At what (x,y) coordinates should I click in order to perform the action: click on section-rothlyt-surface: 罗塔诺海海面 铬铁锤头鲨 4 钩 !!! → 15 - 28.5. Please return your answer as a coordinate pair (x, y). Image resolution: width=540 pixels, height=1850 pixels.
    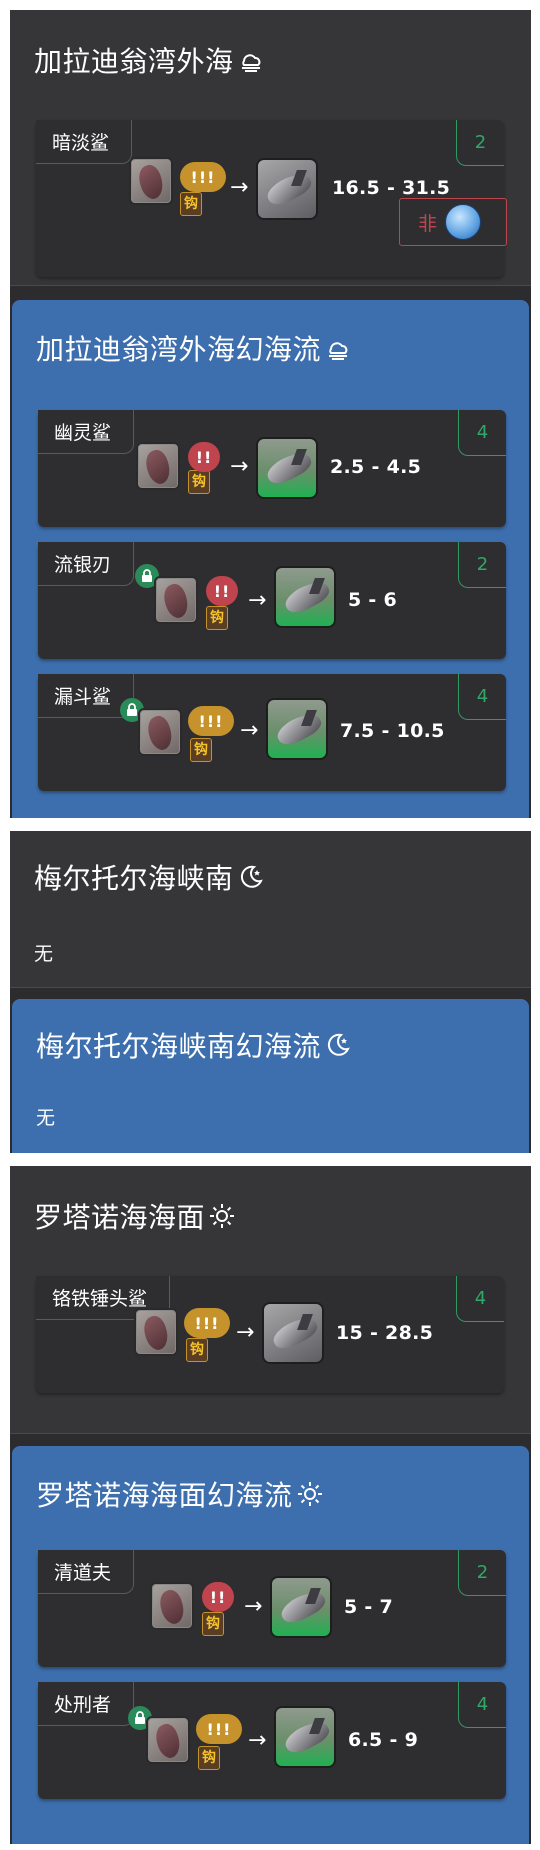
    Looking at the image, I should click on (270, 1300).